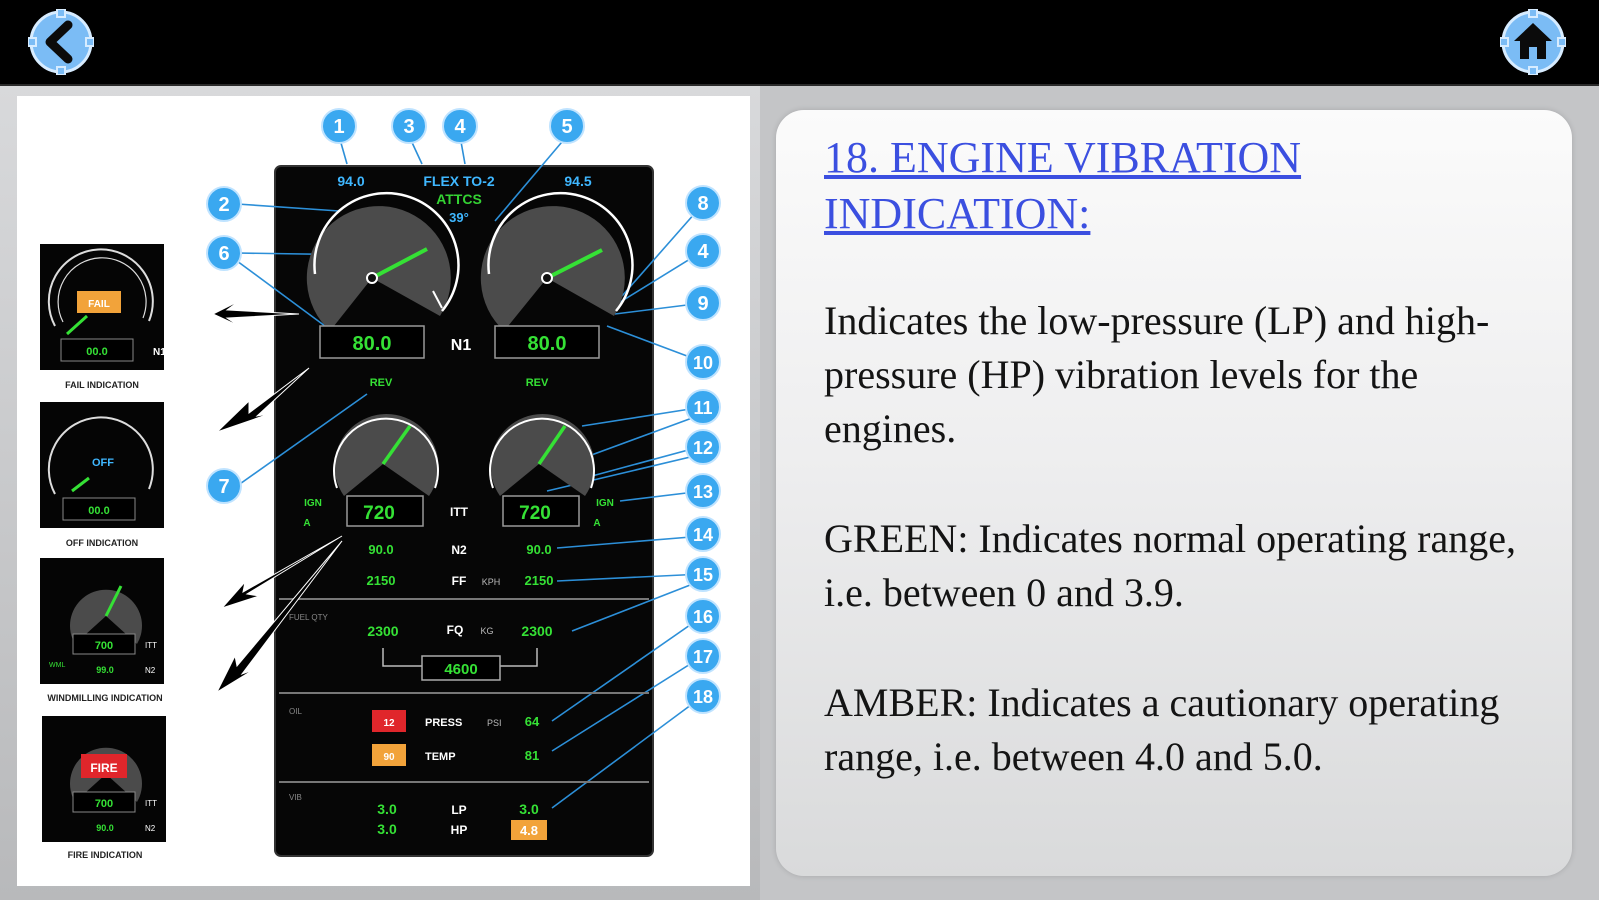 Image resolution: width=1599 pixels, height=900 pixels. What do you see at coordinates (459, 830) in the screenshot?
I see `vib-hp-label: HP` at bounding box center [459, 830].